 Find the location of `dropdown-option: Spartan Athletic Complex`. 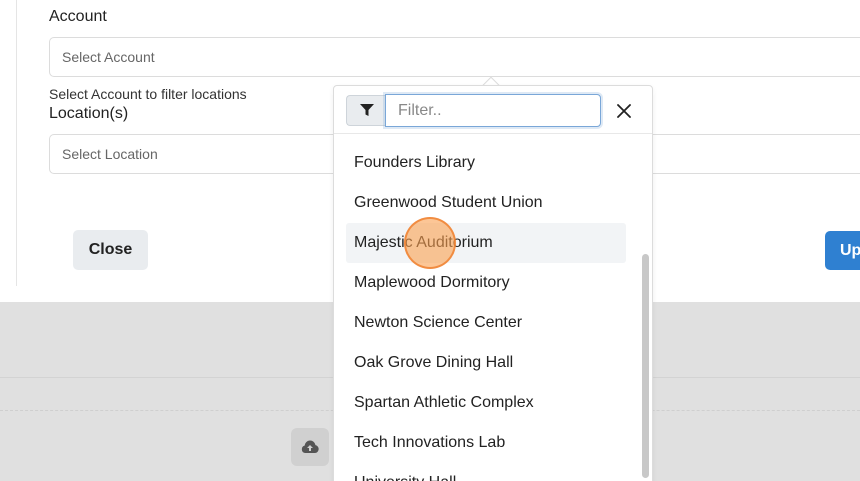

dropdown-option: Spartan Athletic Complex is located at coordinates (486, 403).